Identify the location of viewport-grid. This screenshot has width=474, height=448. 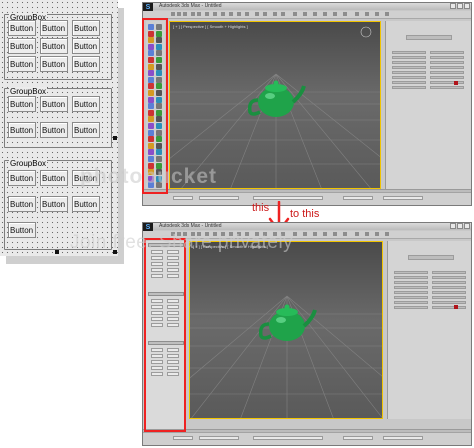
(286, 356).